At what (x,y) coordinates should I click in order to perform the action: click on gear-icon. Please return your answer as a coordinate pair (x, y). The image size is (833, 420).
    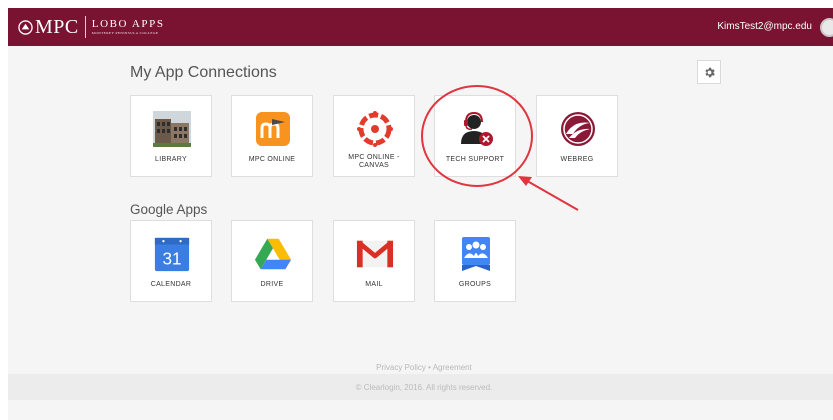
    Looking at the image, I should click on (709, 72).